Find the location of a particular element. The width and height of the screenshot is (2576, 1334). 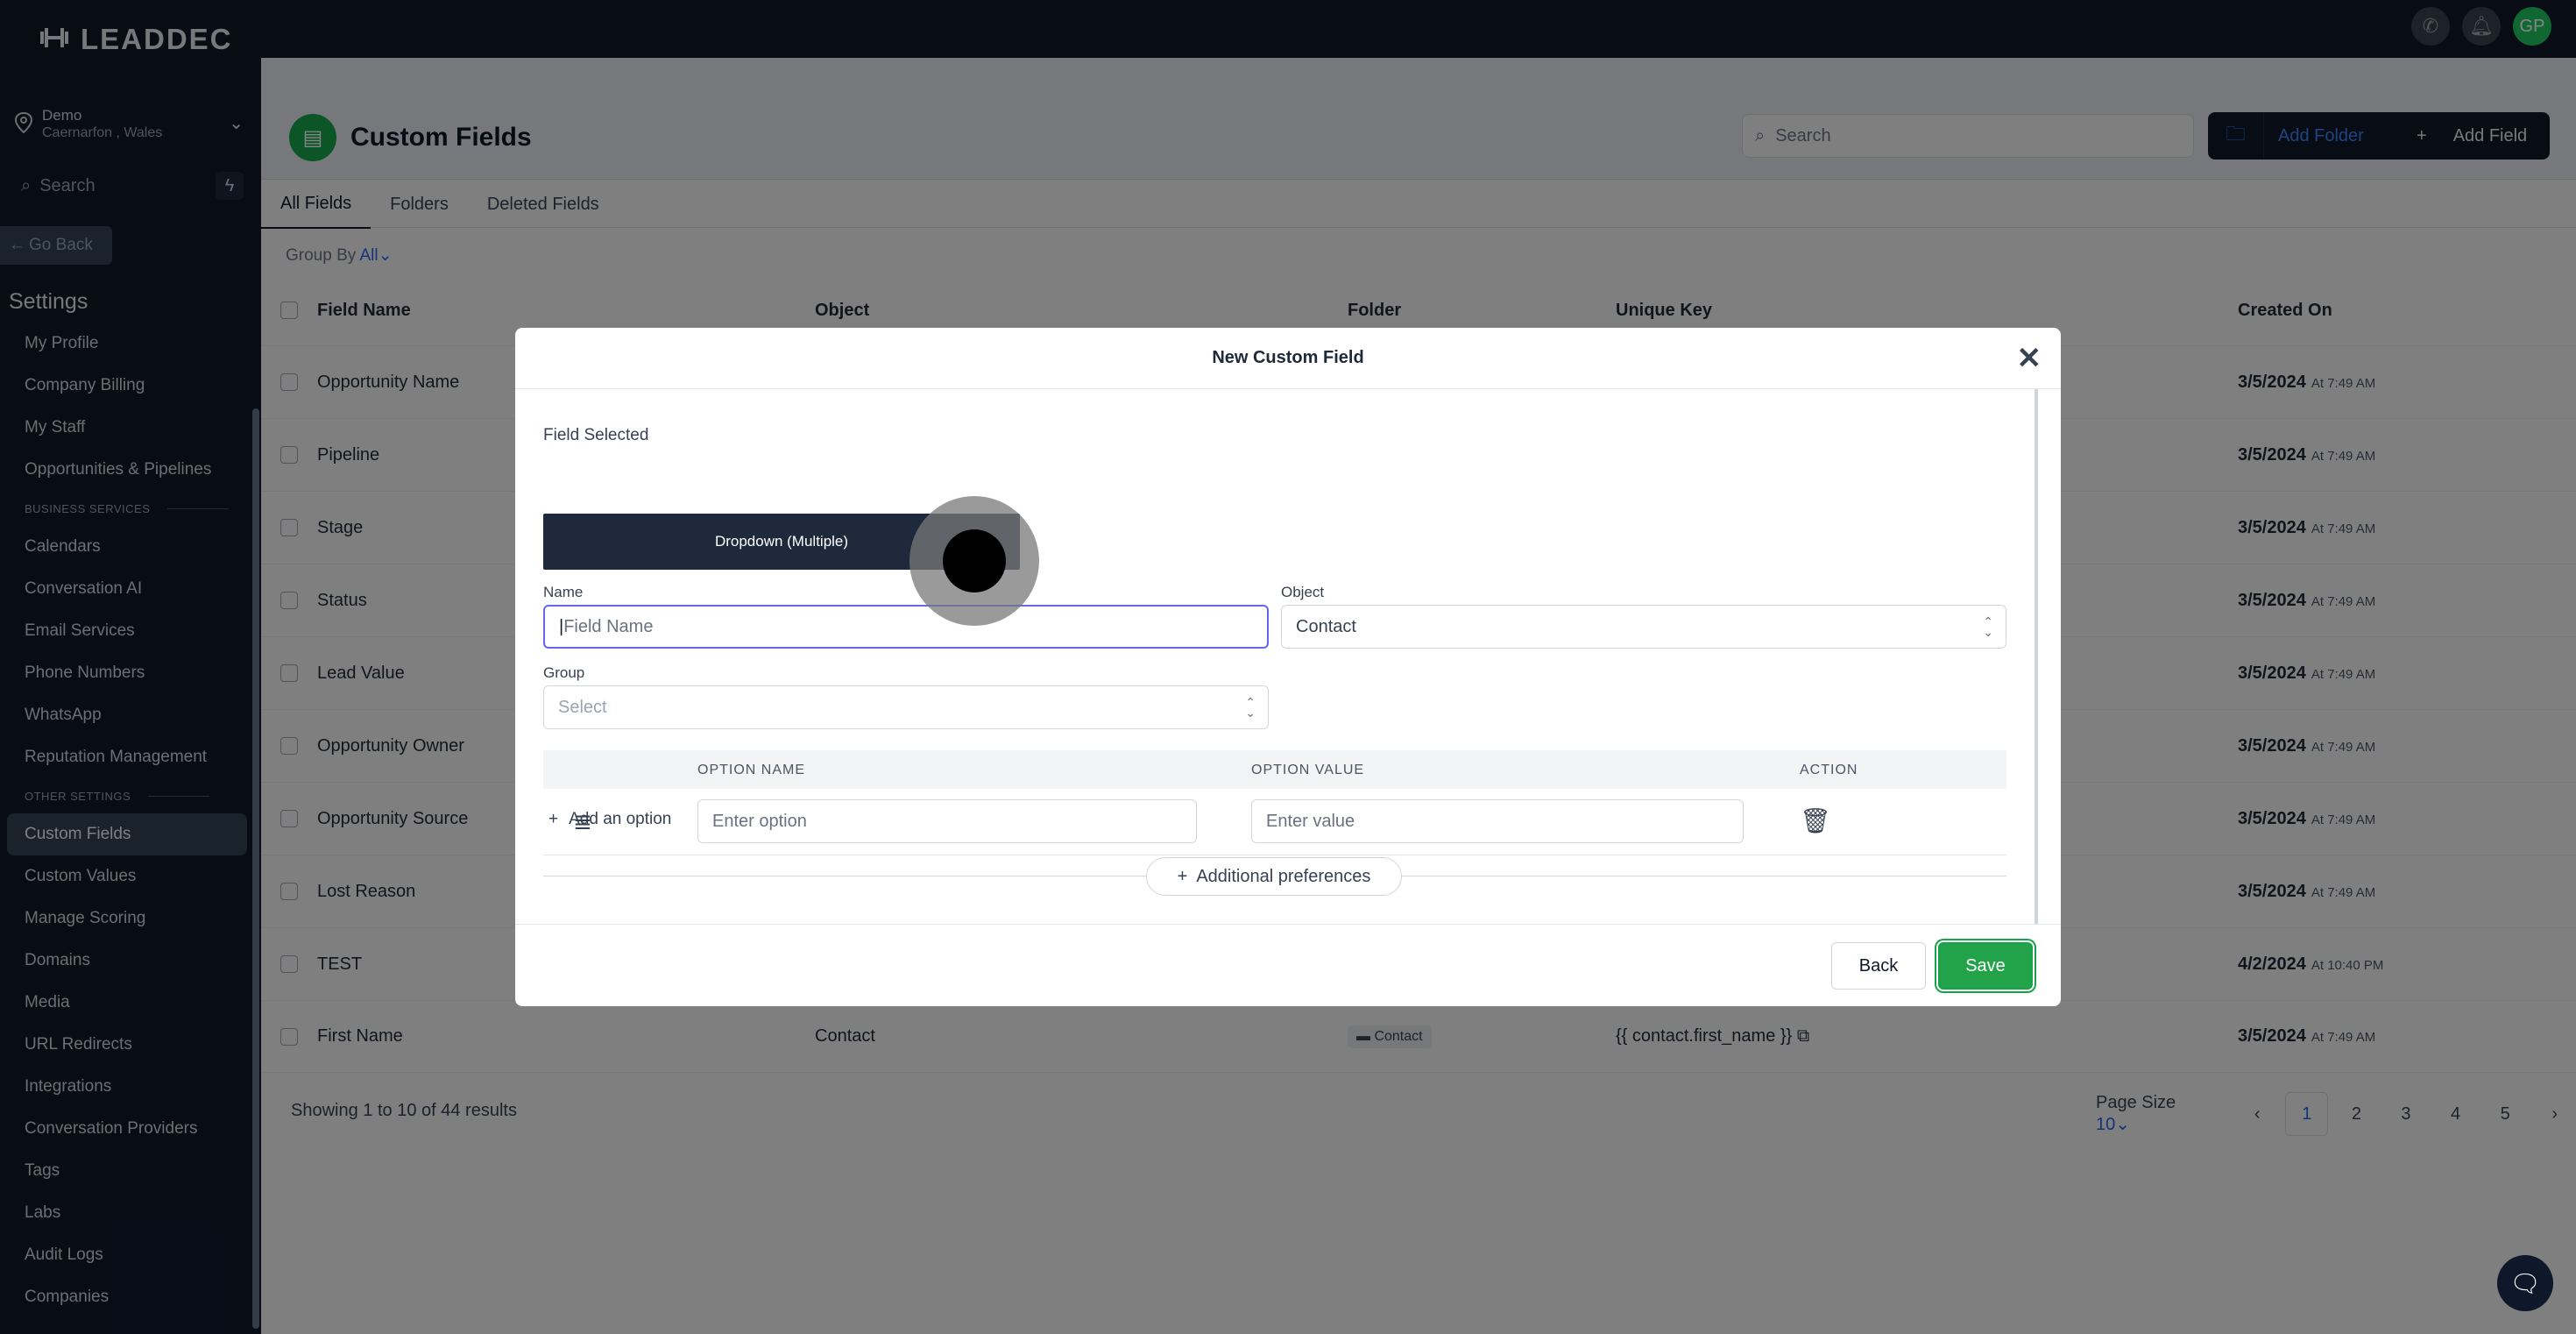

modal-title: New Custom Field is located at coordinates (1288, 357).